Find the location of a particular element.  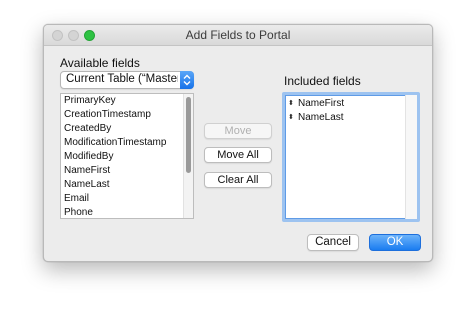

table-select-popup: Current Table (“Master is located at coordinates (127, 80).